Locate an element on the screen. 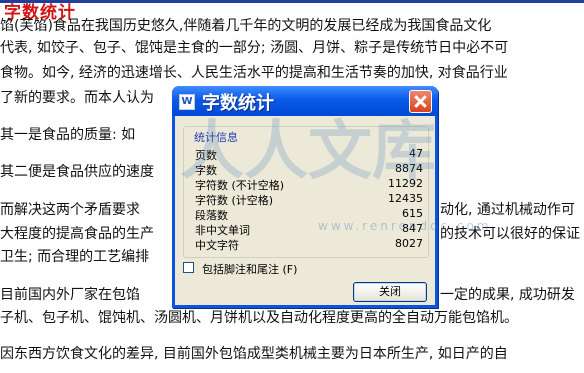  doc-line-6: 其二便是食品供应的速度 is located at coordinates (77, 172).